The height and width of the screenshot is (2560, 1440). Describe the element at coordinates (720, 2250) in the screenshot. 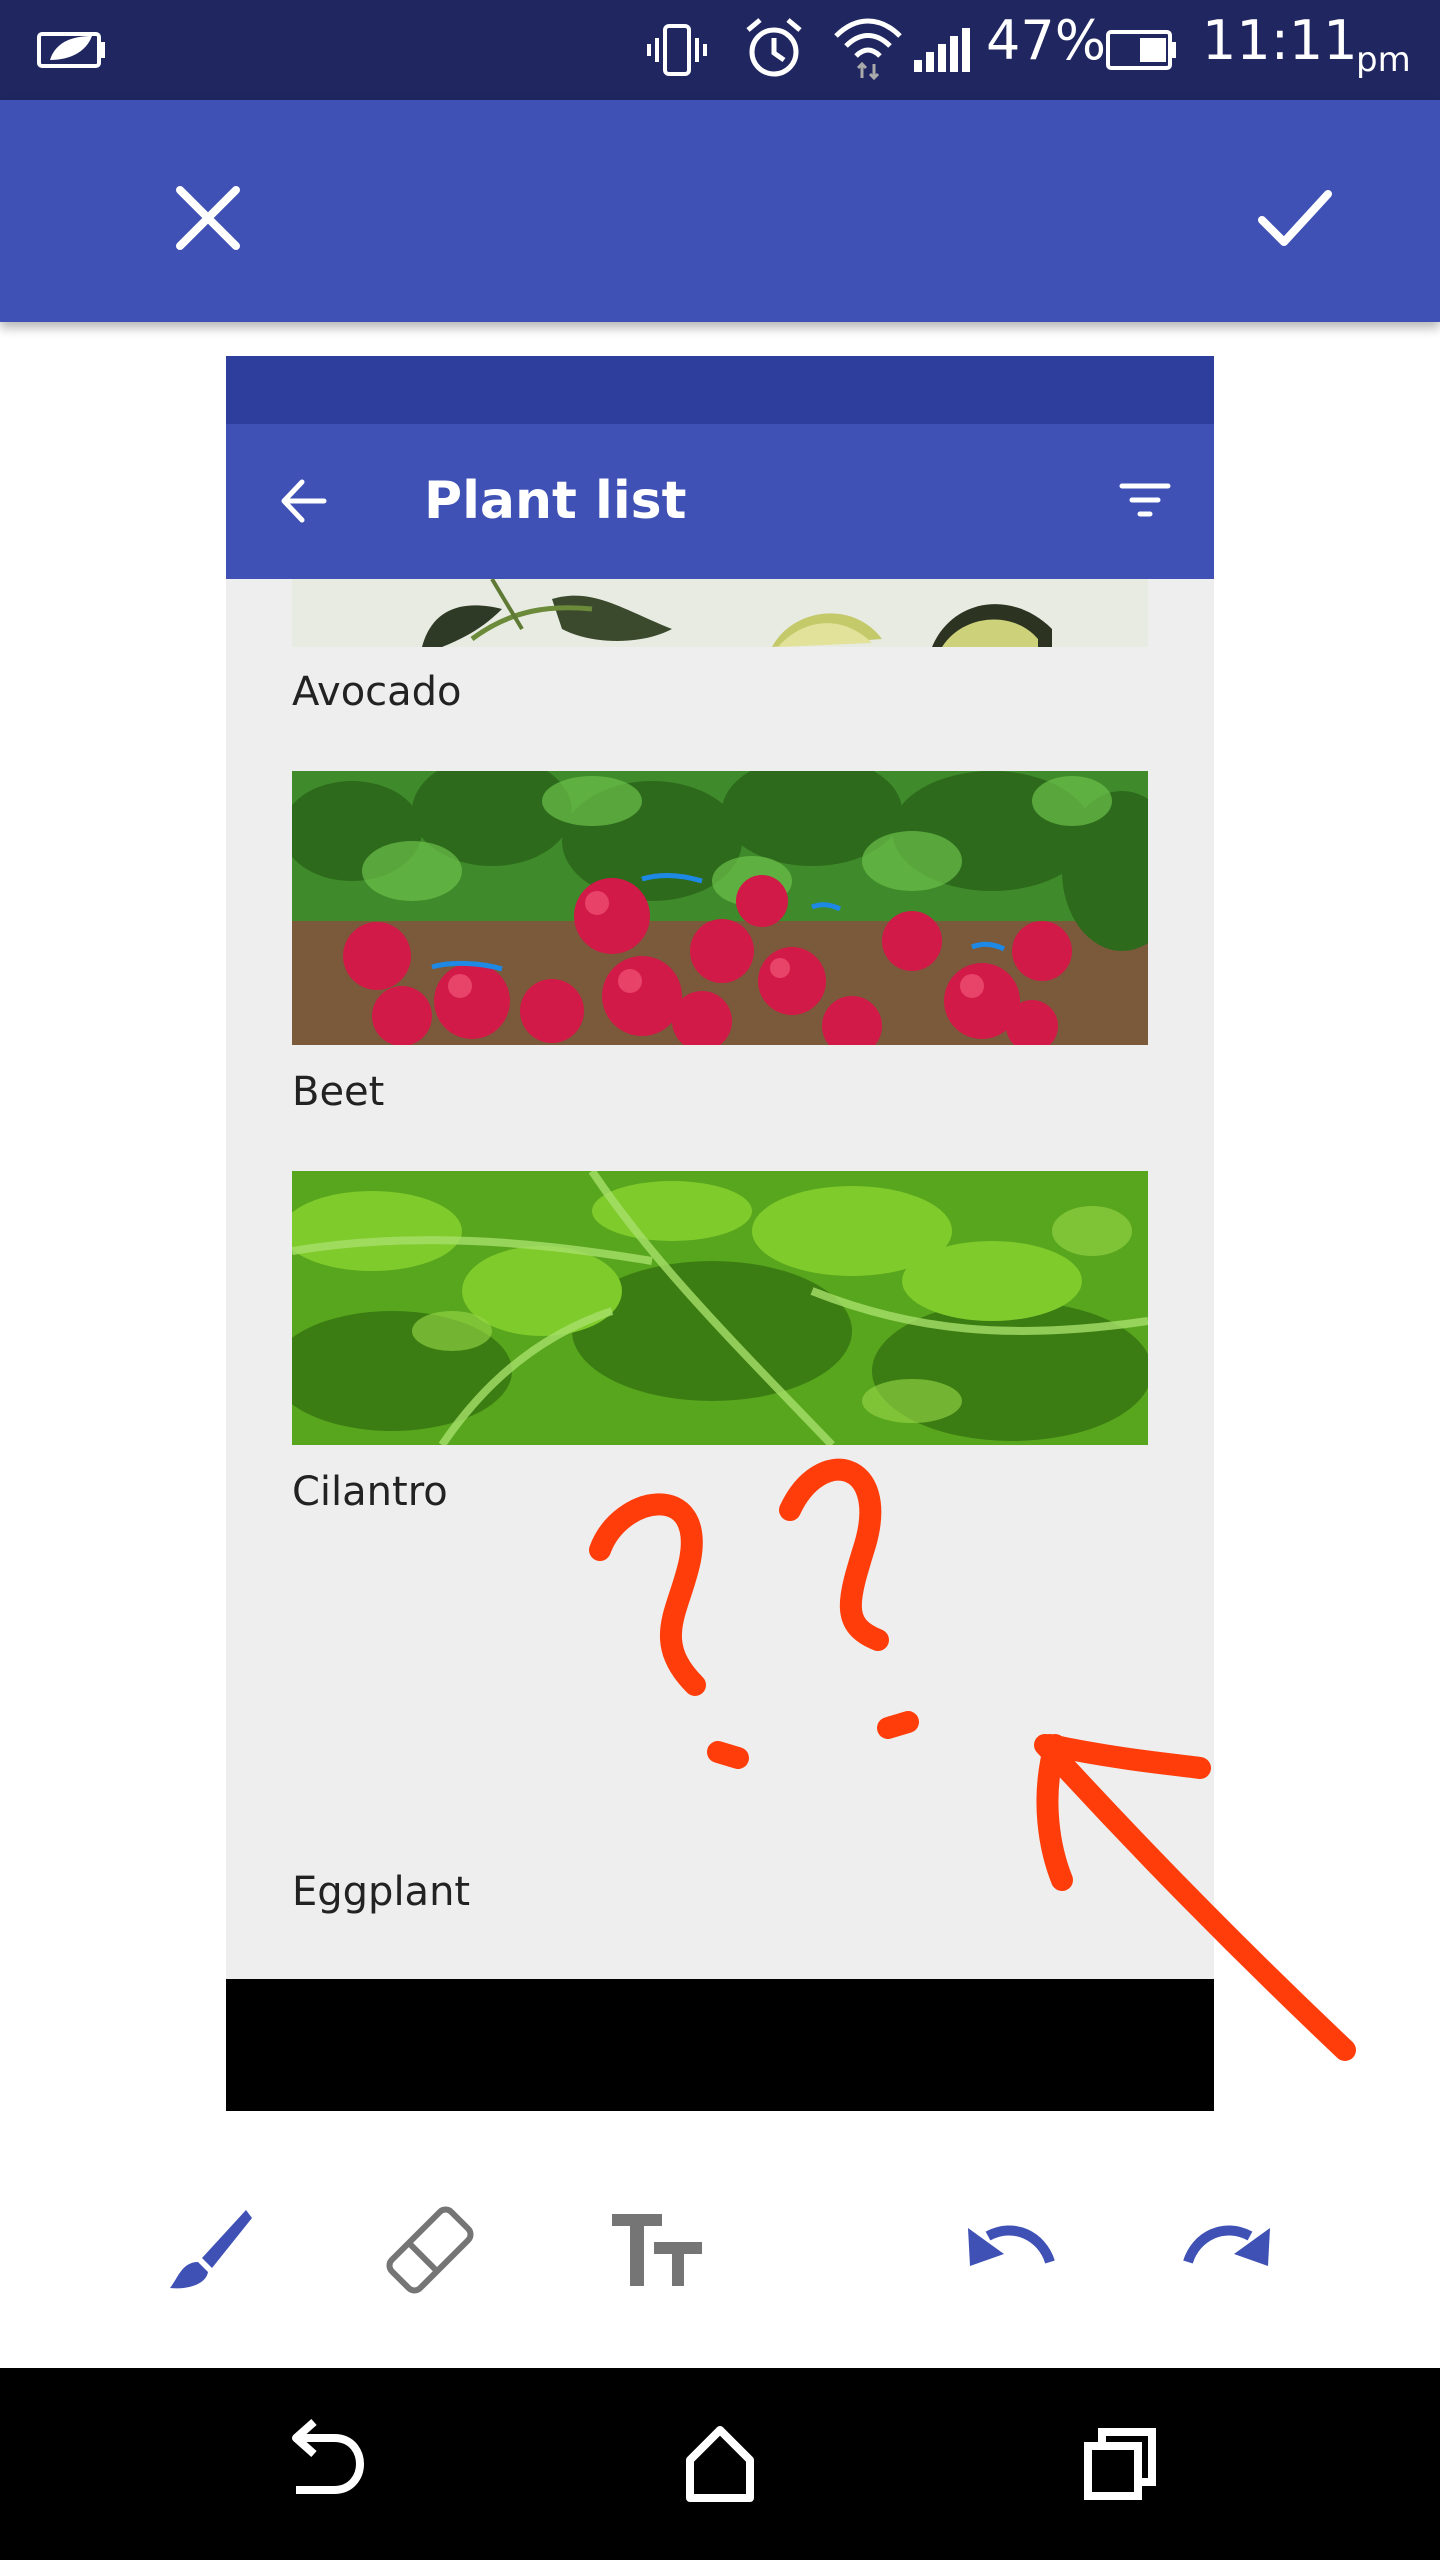

I see `drawing-tools` at that location.